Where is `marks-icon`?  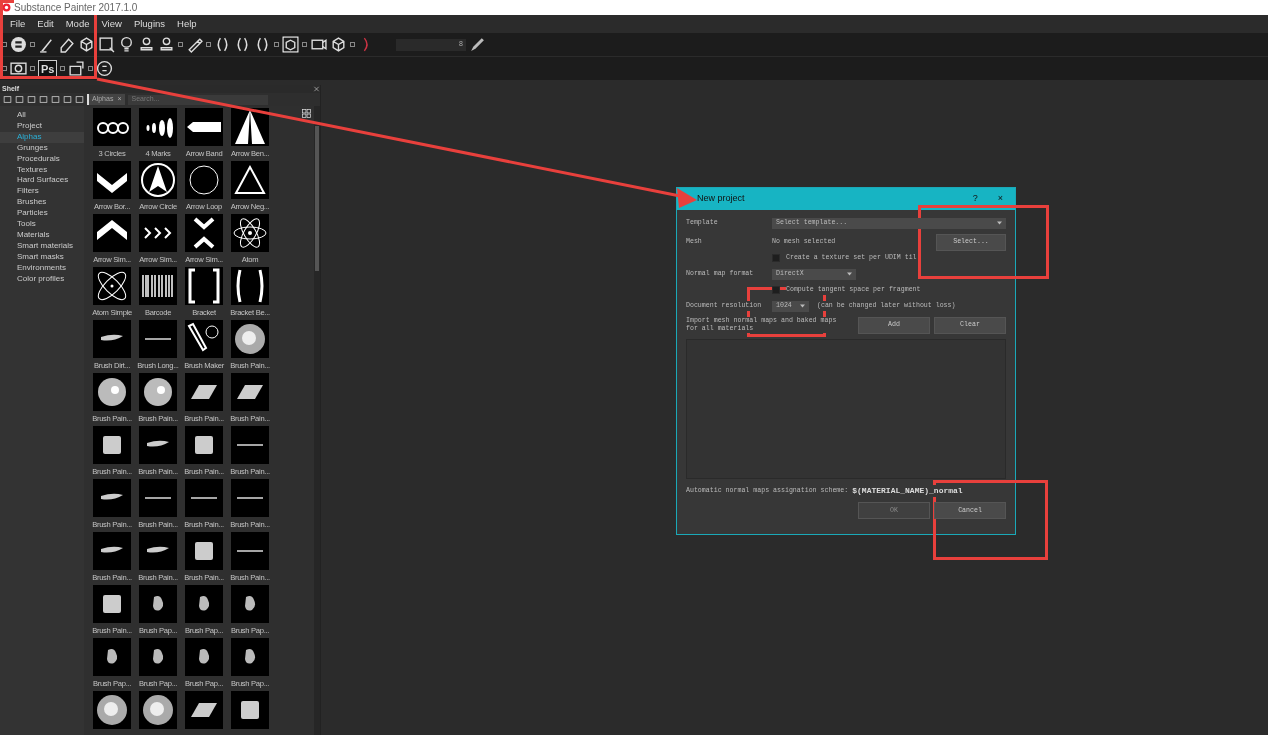
marks-icon is located at coordinates (158, 127).